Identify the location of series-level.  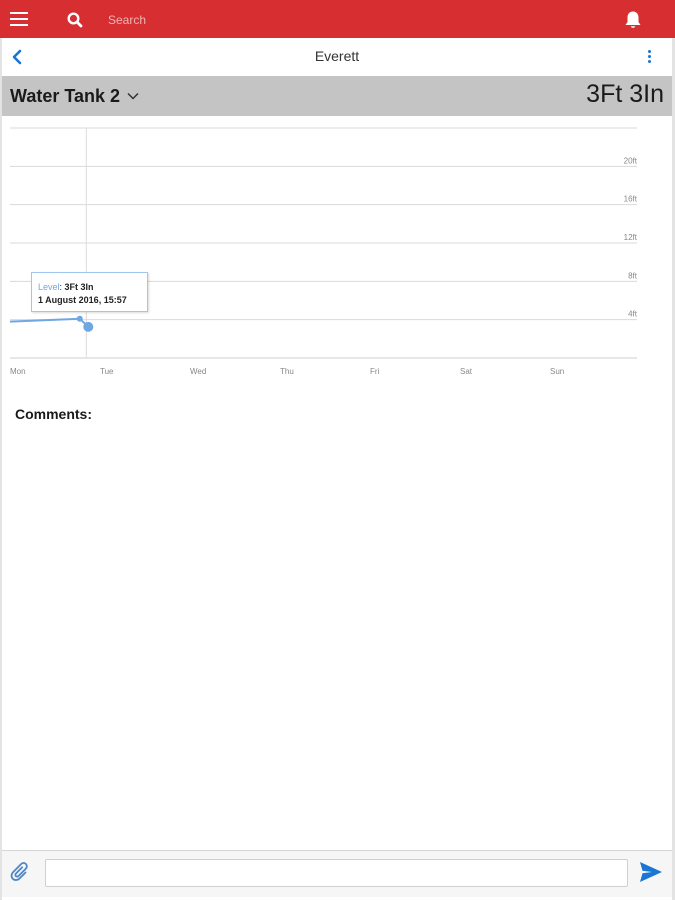
(51, 323).